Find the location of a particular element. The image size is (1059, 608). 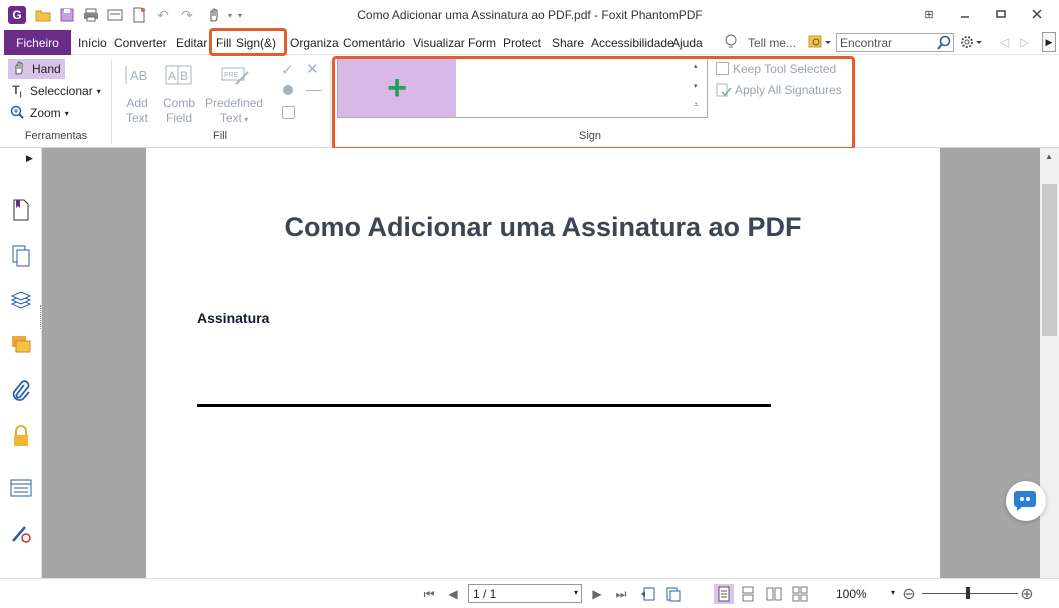

pages-icon is located at coordinates (21, 256).